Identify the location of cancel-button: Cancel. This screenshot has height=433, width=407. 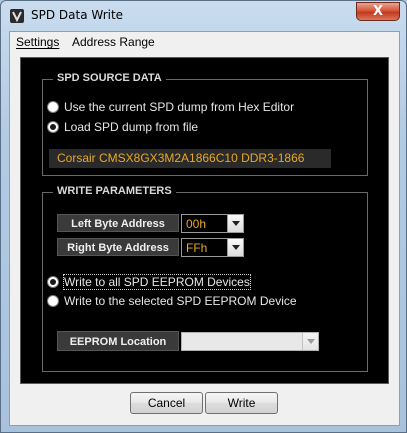
(166, 403).